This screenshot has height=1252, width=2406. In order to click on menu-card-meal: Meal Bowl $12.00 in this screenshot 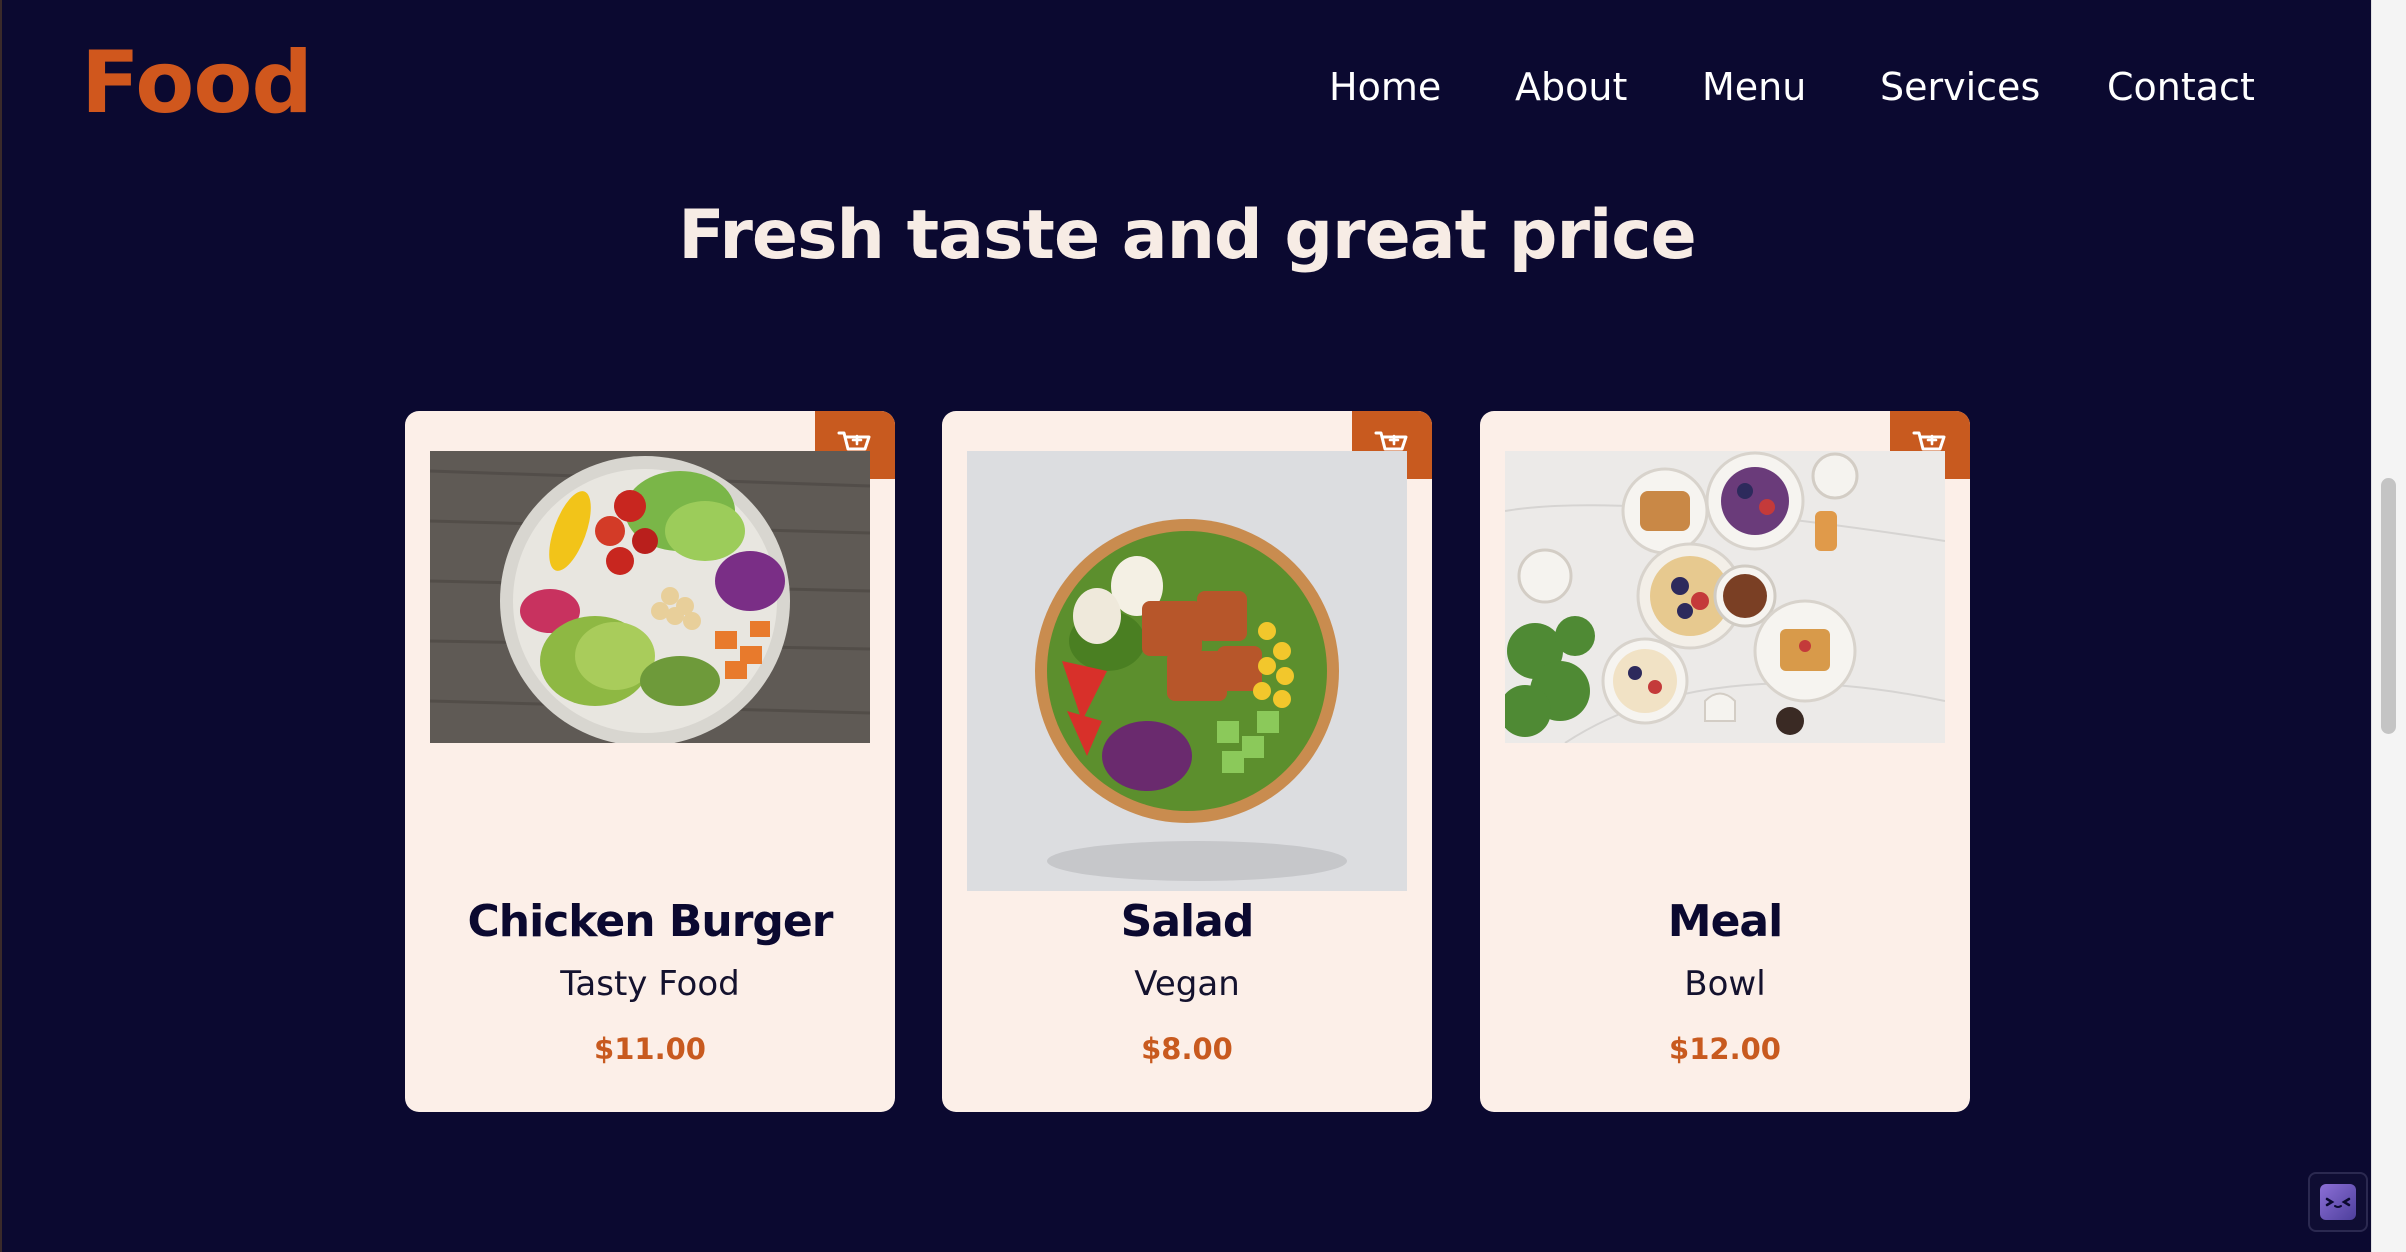, I will do `click(1725, 761)`.